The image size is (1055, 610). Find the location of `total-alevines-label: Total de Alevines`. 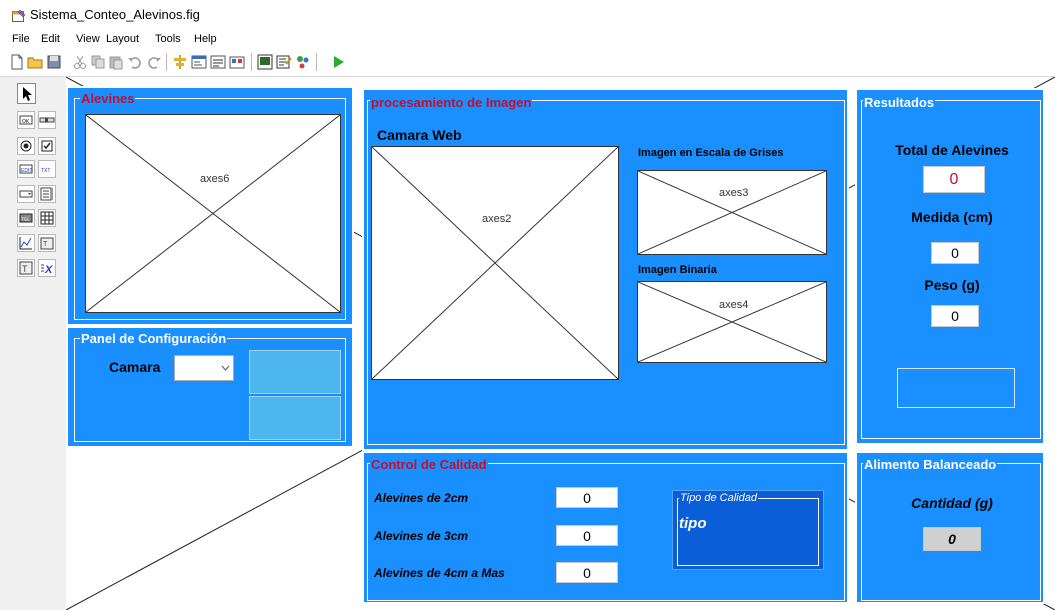

total-alevines-label: Total de Alevines is located at coordinates (952, 150).